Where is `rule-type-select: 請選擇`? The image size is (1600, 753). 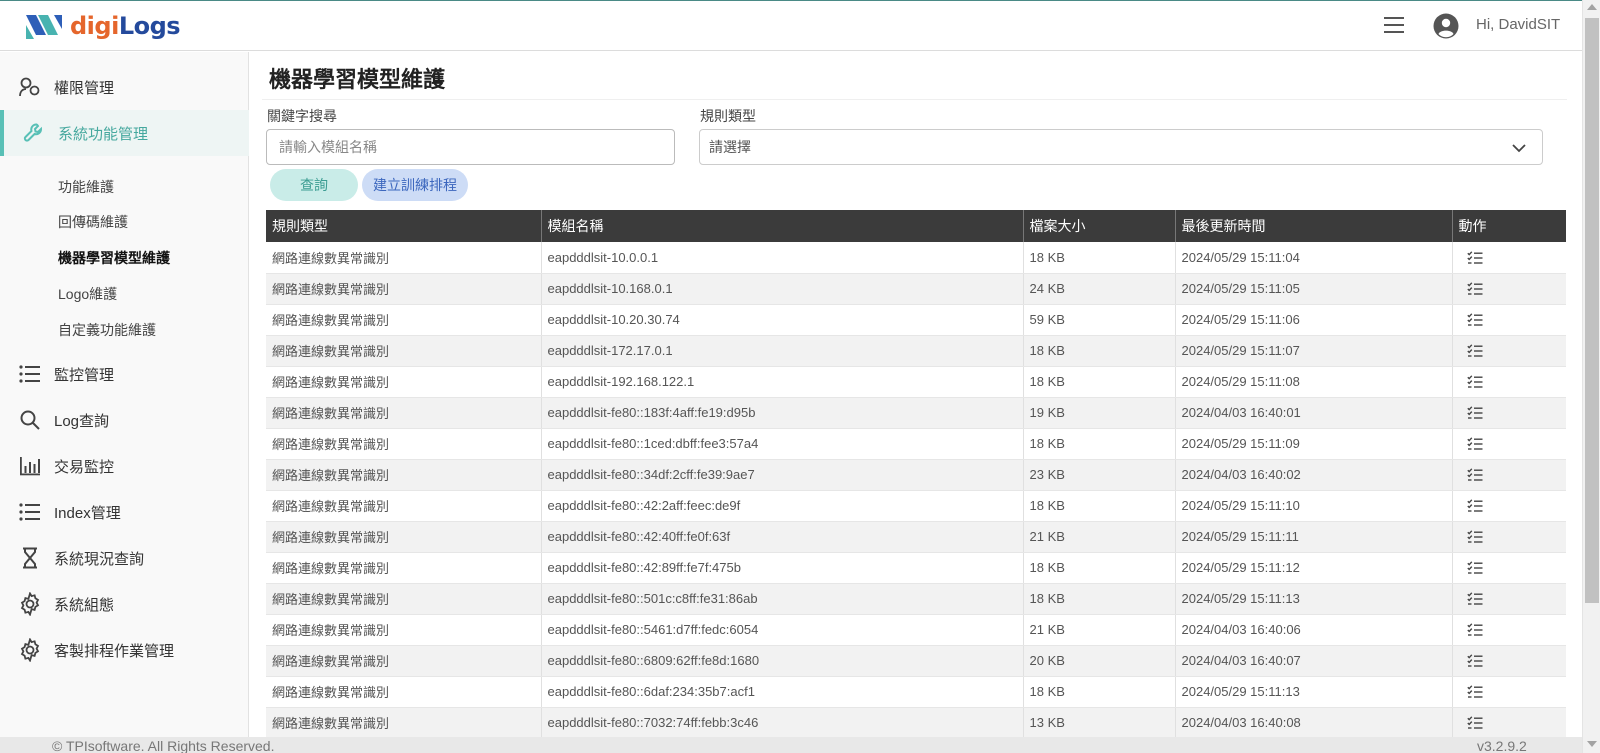 rule-type-select: 請選擇 is located at coordinates (1121, 147).